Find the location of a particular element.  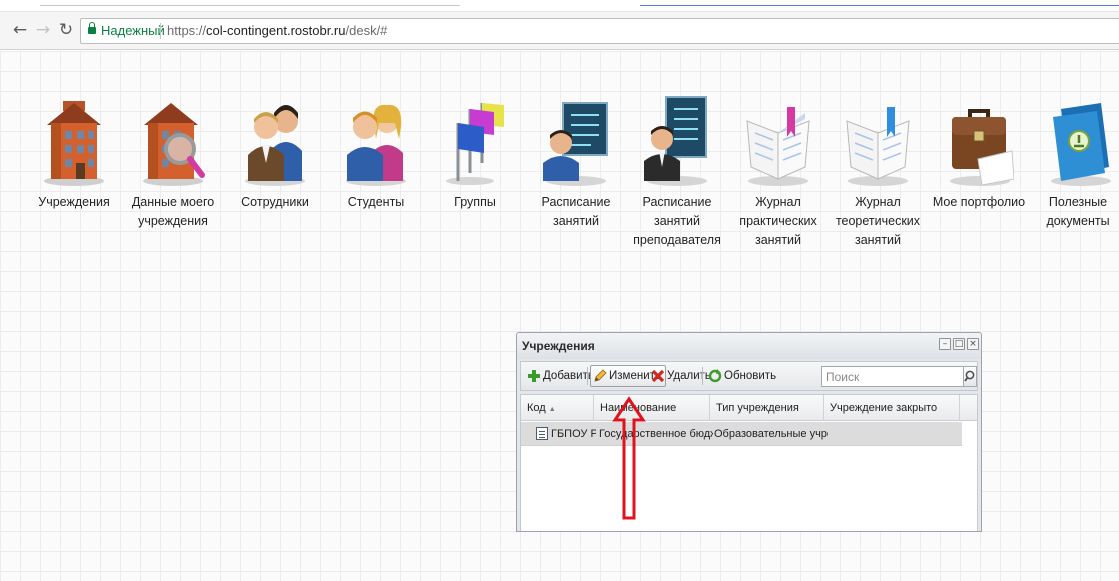

desktop-icon-label: Учреждения is located at coordinates (74, 202).